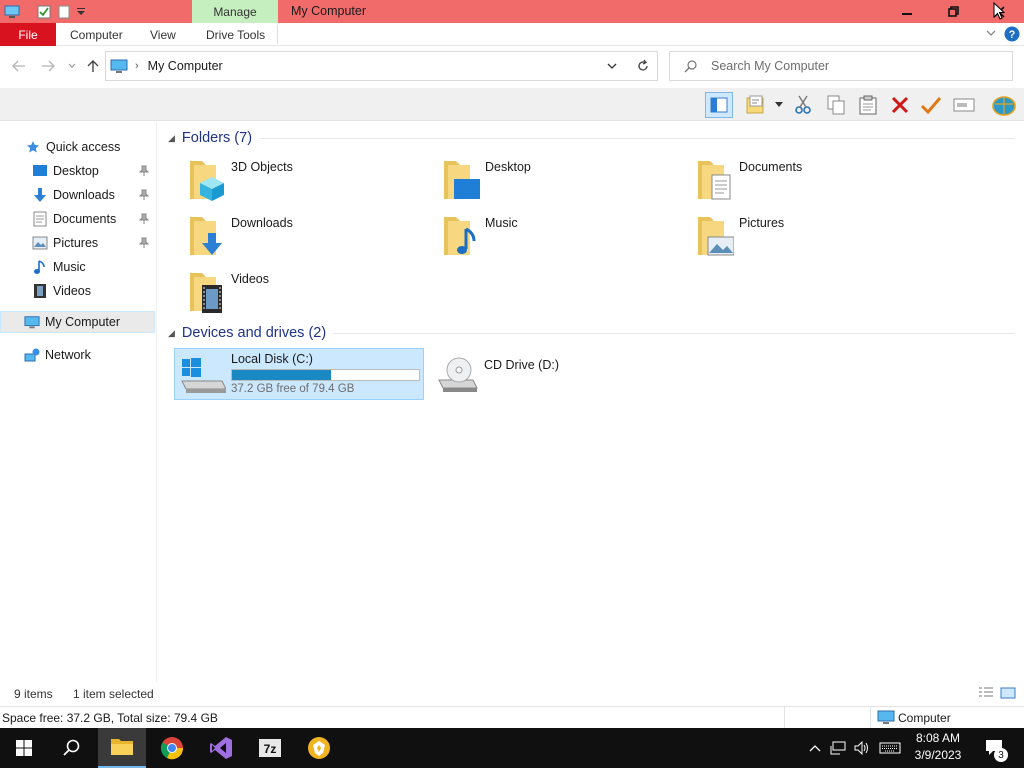 This screenshot has width=1024, height=768. What do you see at coordinates (96, 34) in the screenshot?
I see `tab-computer: Computer` at bounding box center [96, 34].